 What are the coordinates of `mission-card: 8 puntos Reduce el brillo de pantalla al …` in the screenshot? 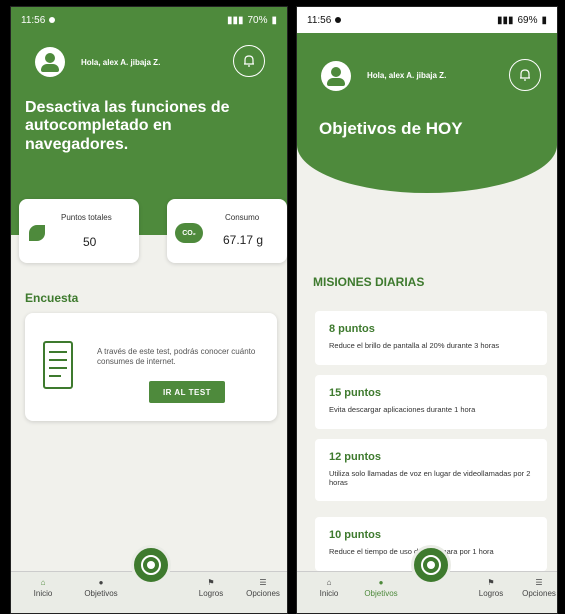 It's located at (431, 338).